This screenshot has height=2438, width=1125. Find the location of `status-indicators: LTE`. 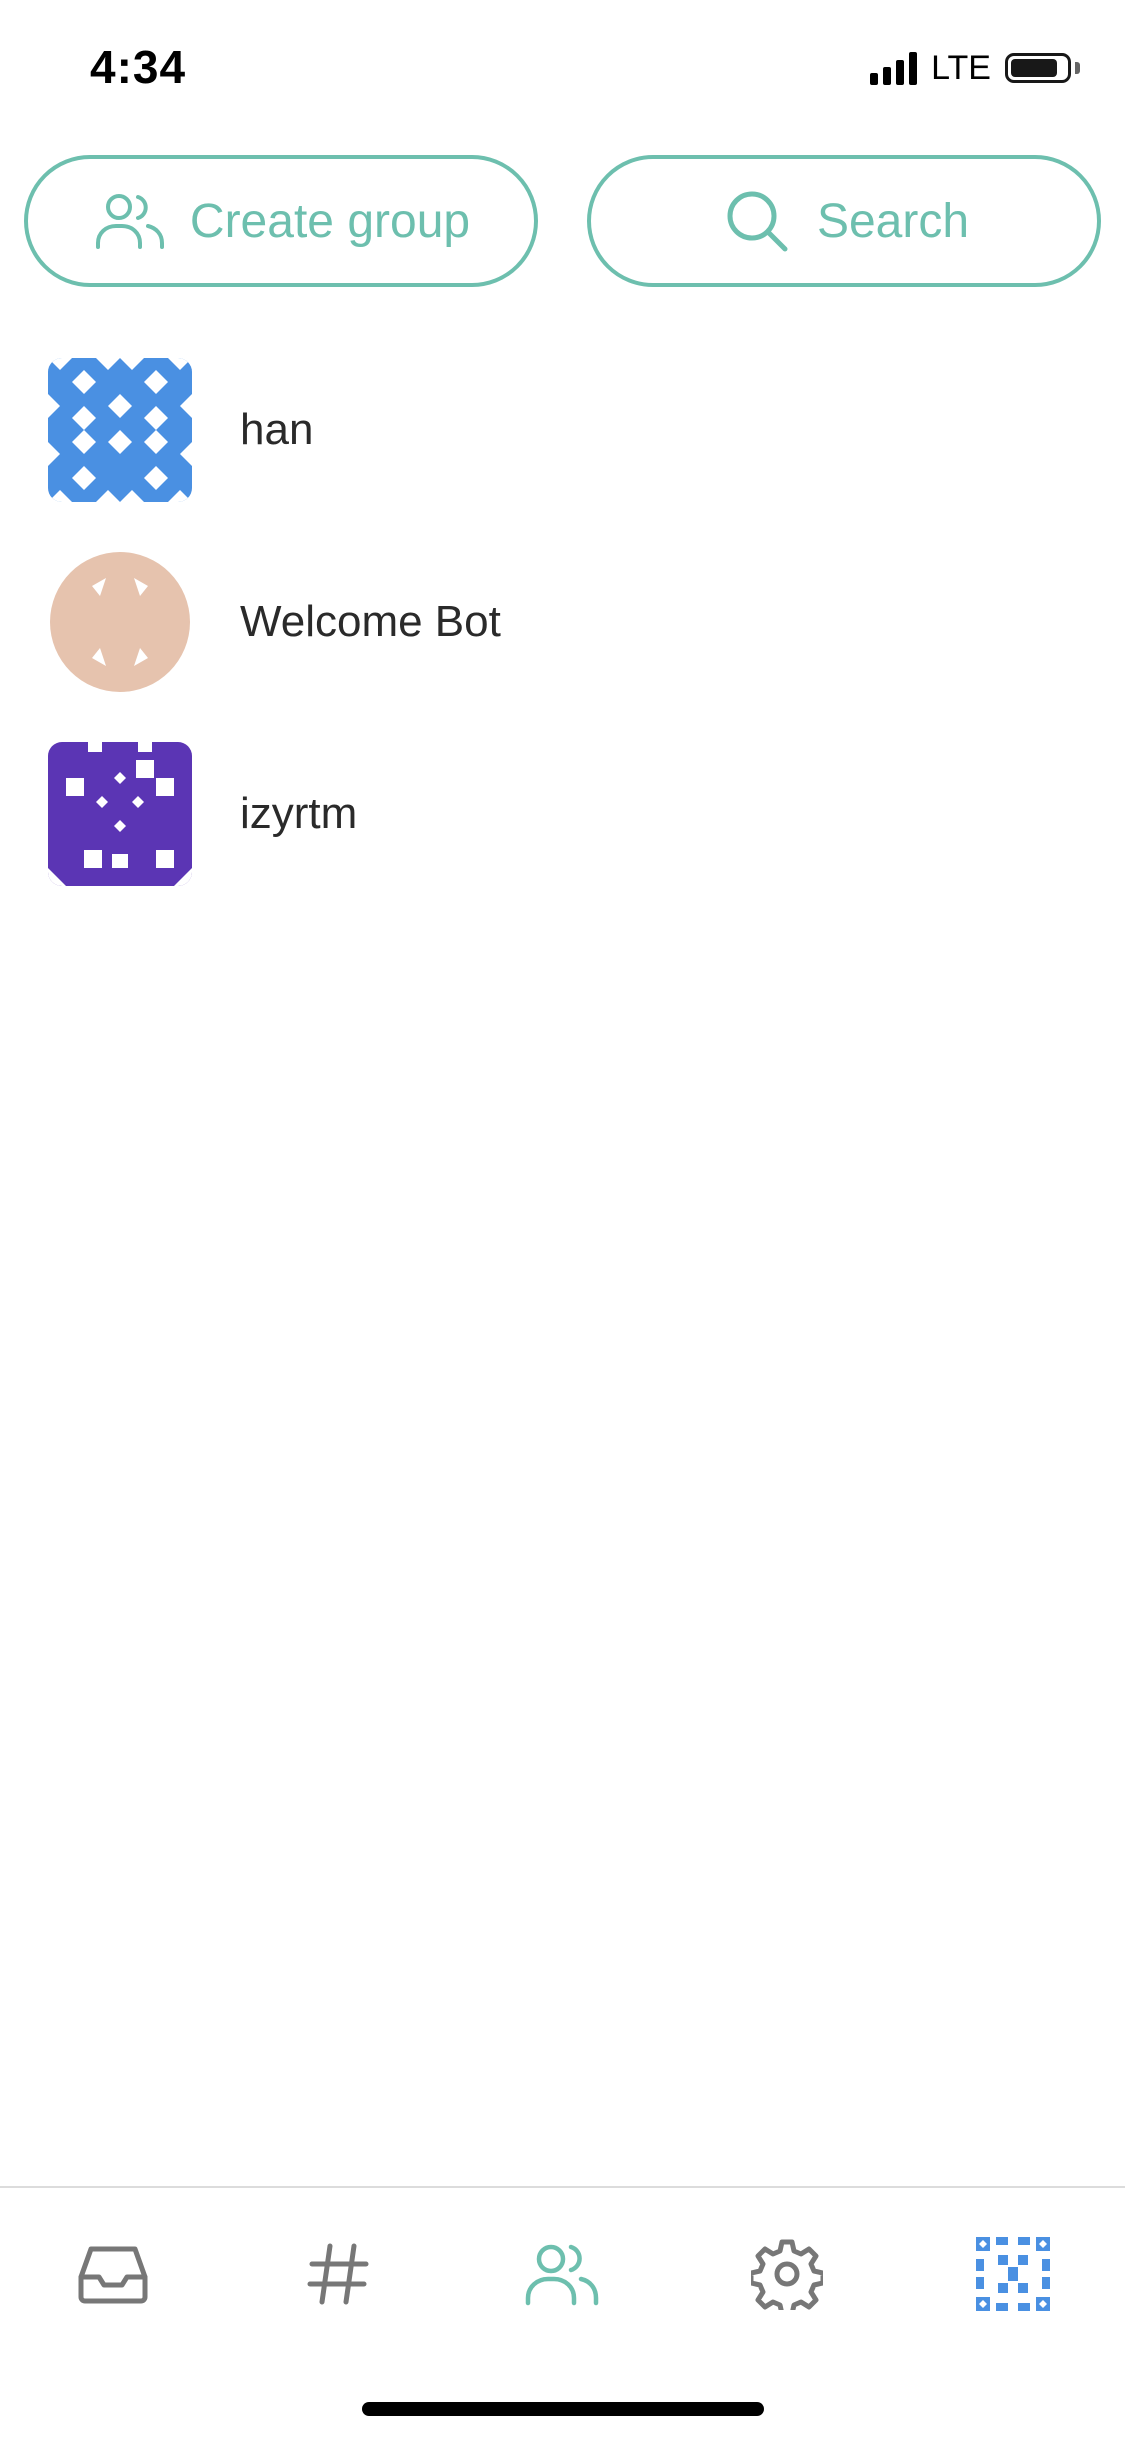

status-indicators: LTE is located at coordinates (975, 68).